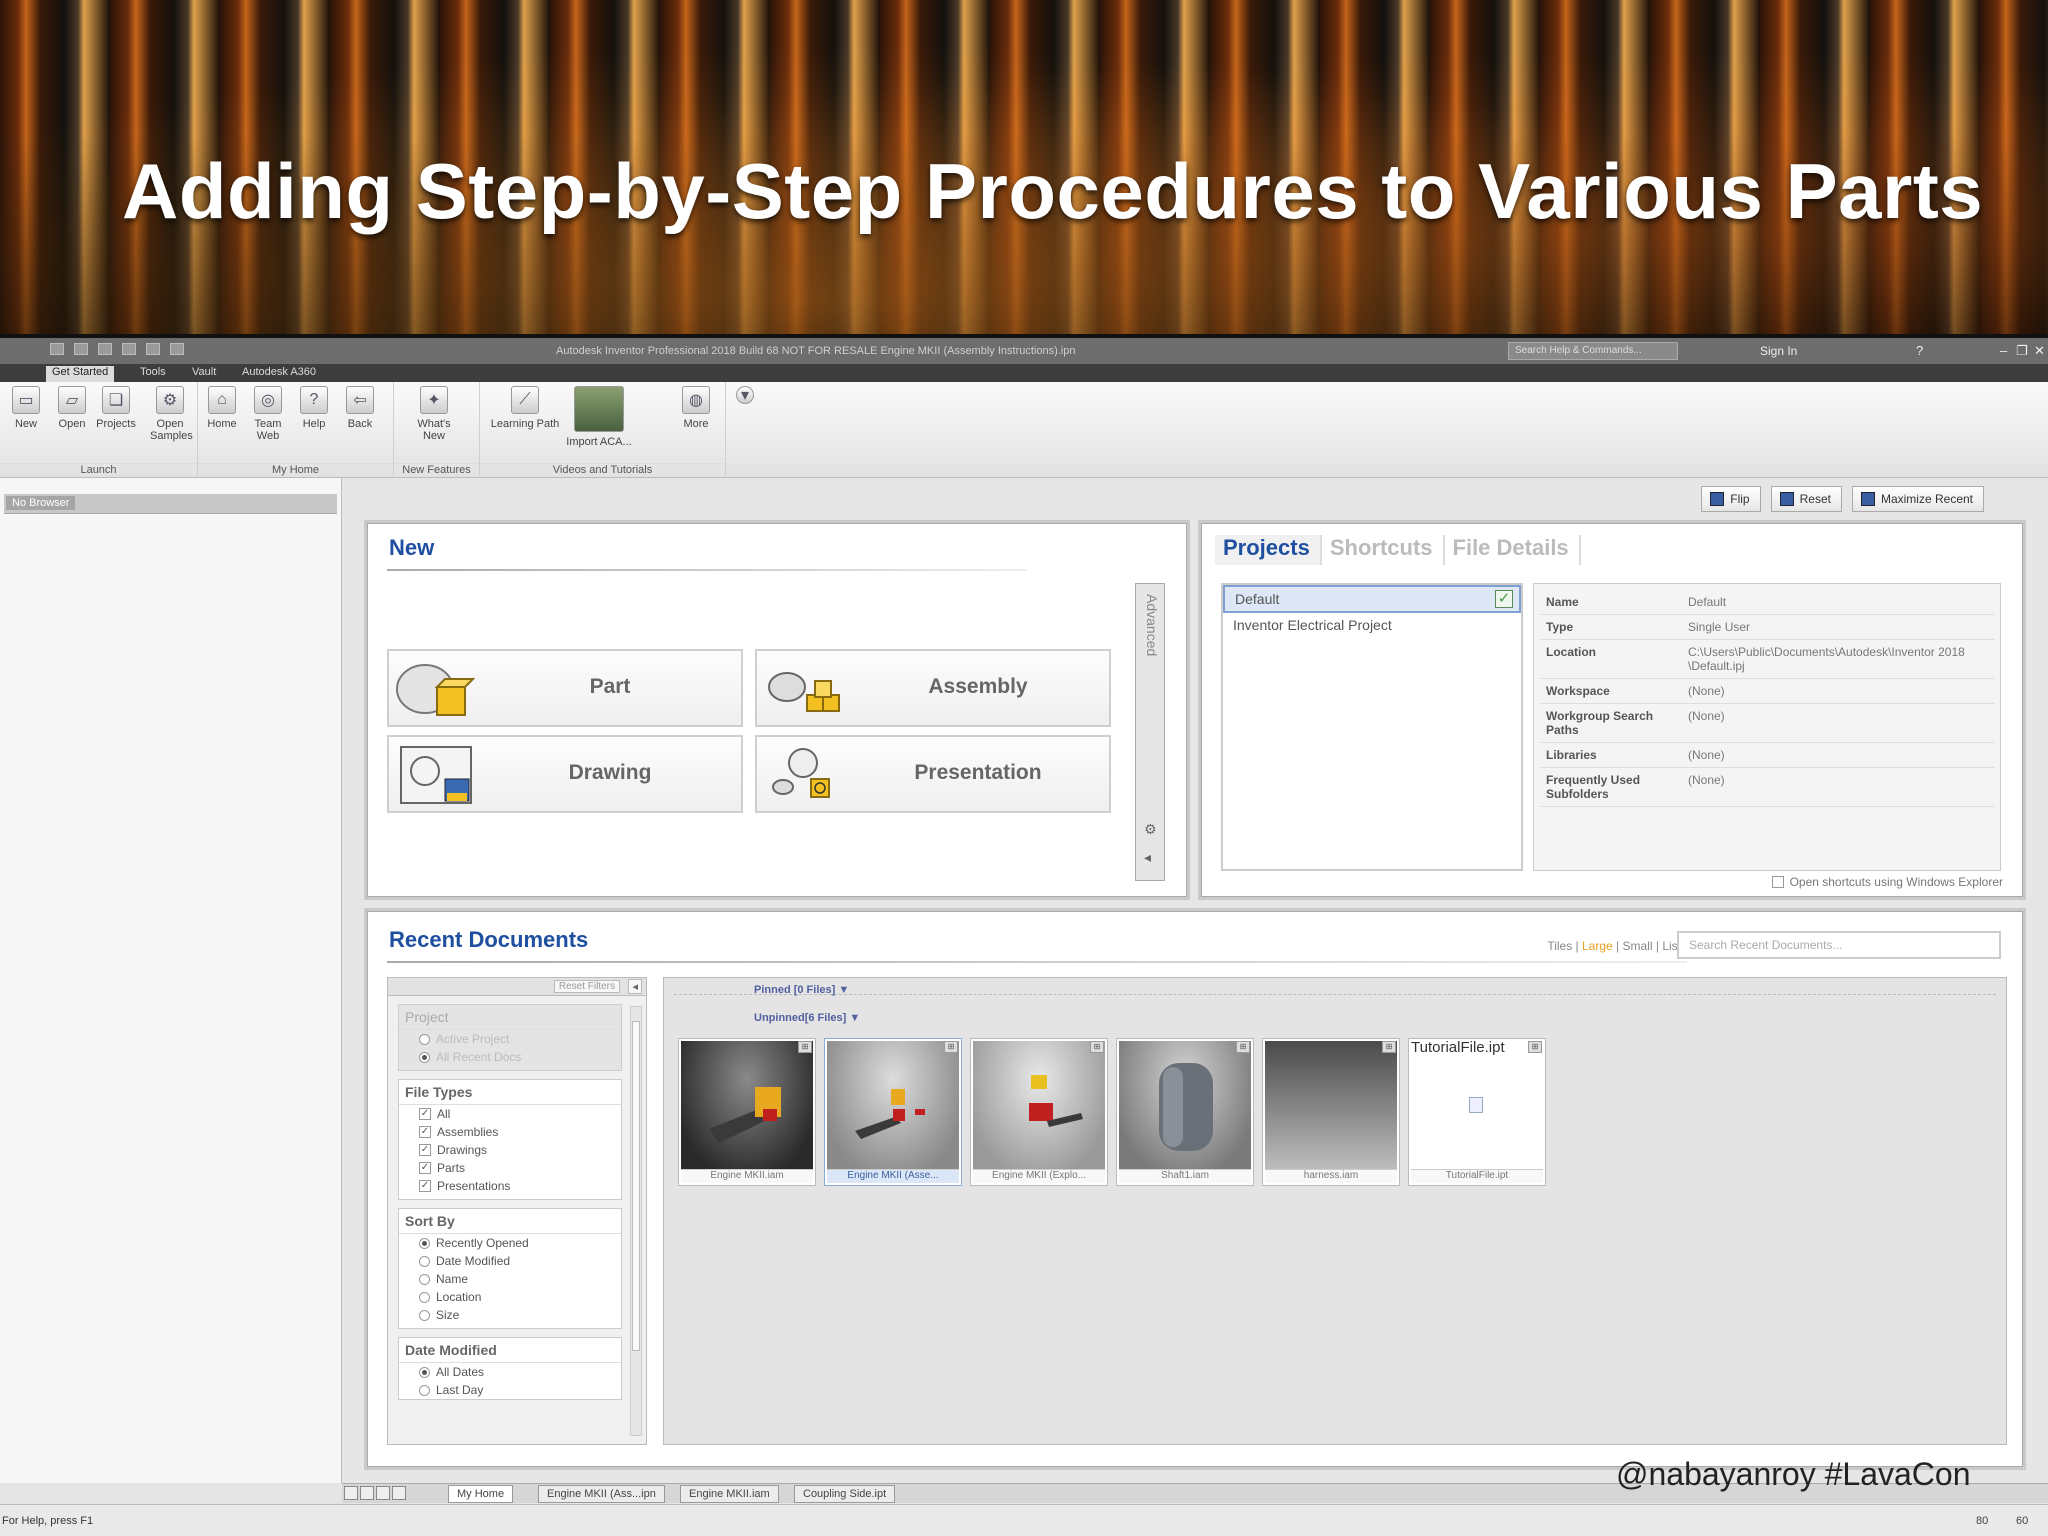 This screenshot has width=2048, height=1536. Describe the element at coordinates (586, 986) in the screenshot. I see `reset-filters-button: Reset Filters` at that location.